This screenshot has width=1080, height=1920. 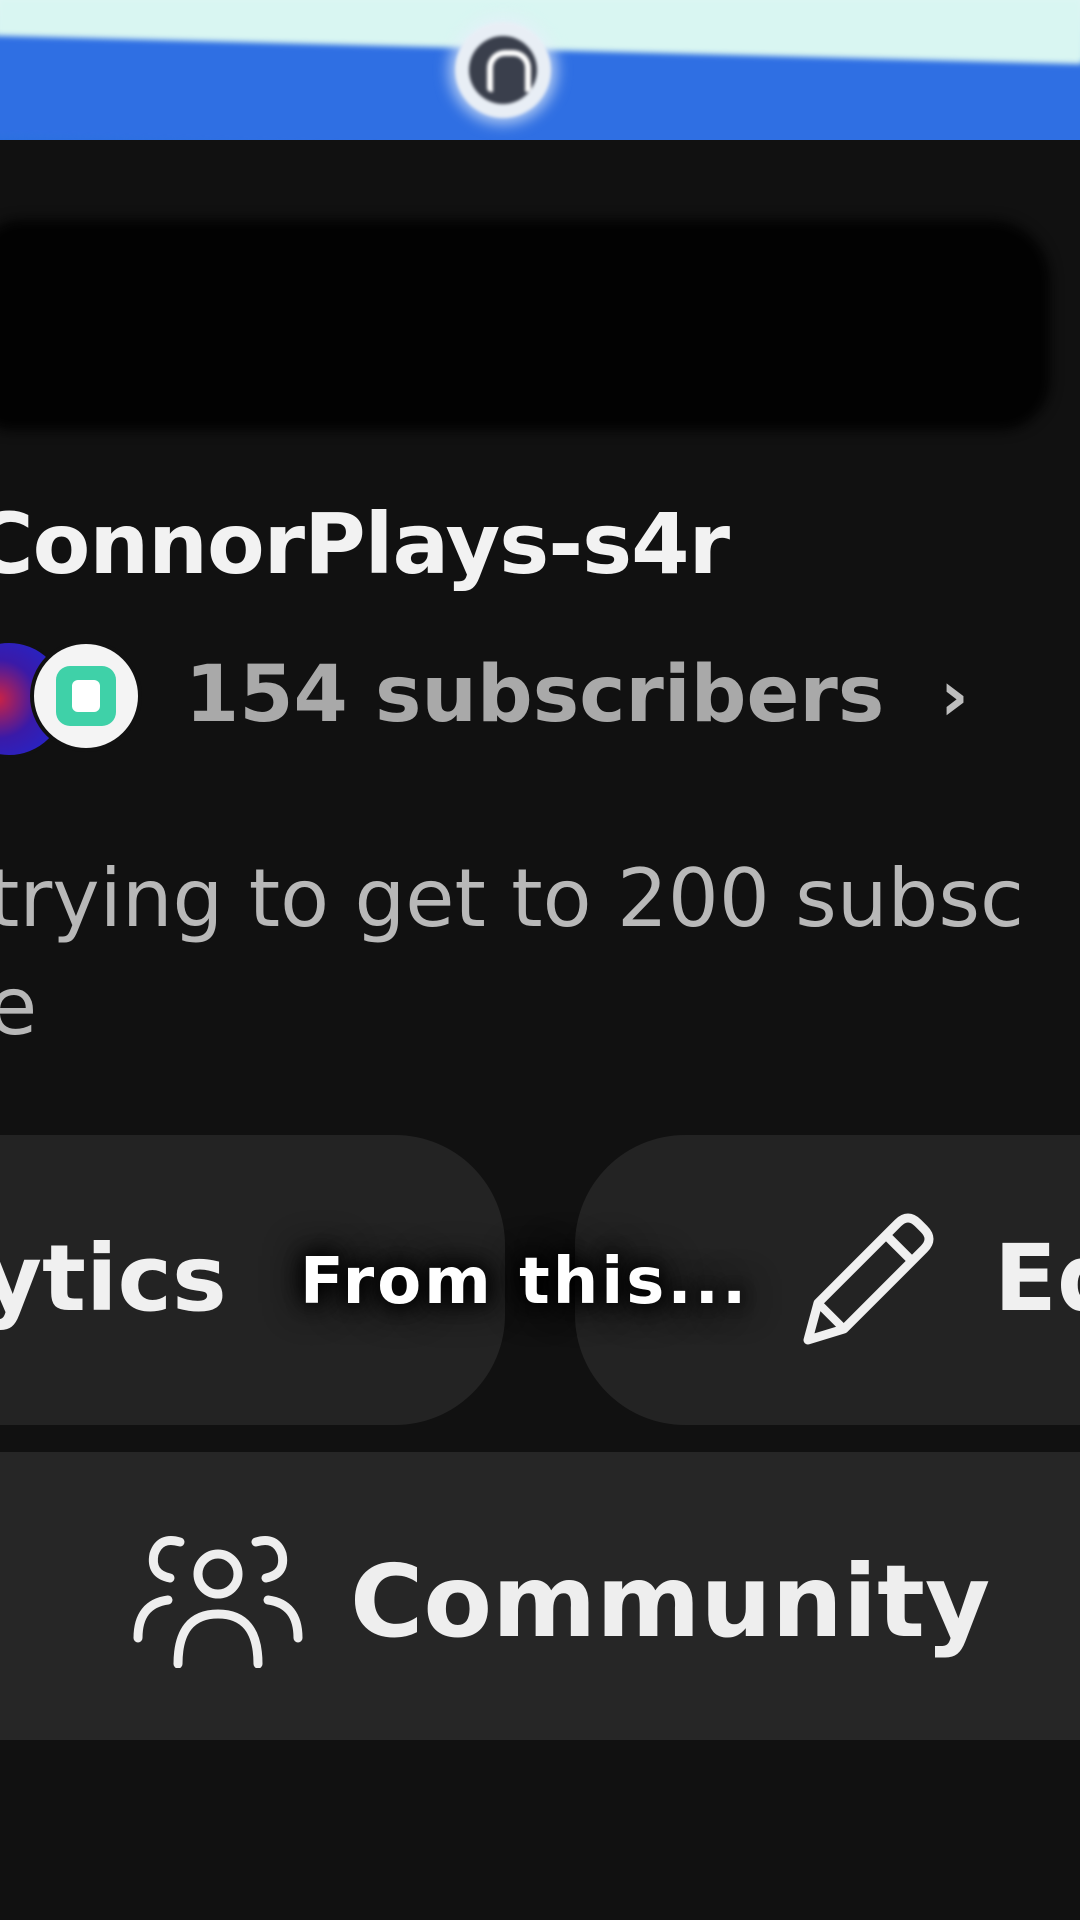 What do you see at coordinates (113, 1278) in the screenshot?
I see `analytics-button-label: ytics` at bounding box center [113, 1278].